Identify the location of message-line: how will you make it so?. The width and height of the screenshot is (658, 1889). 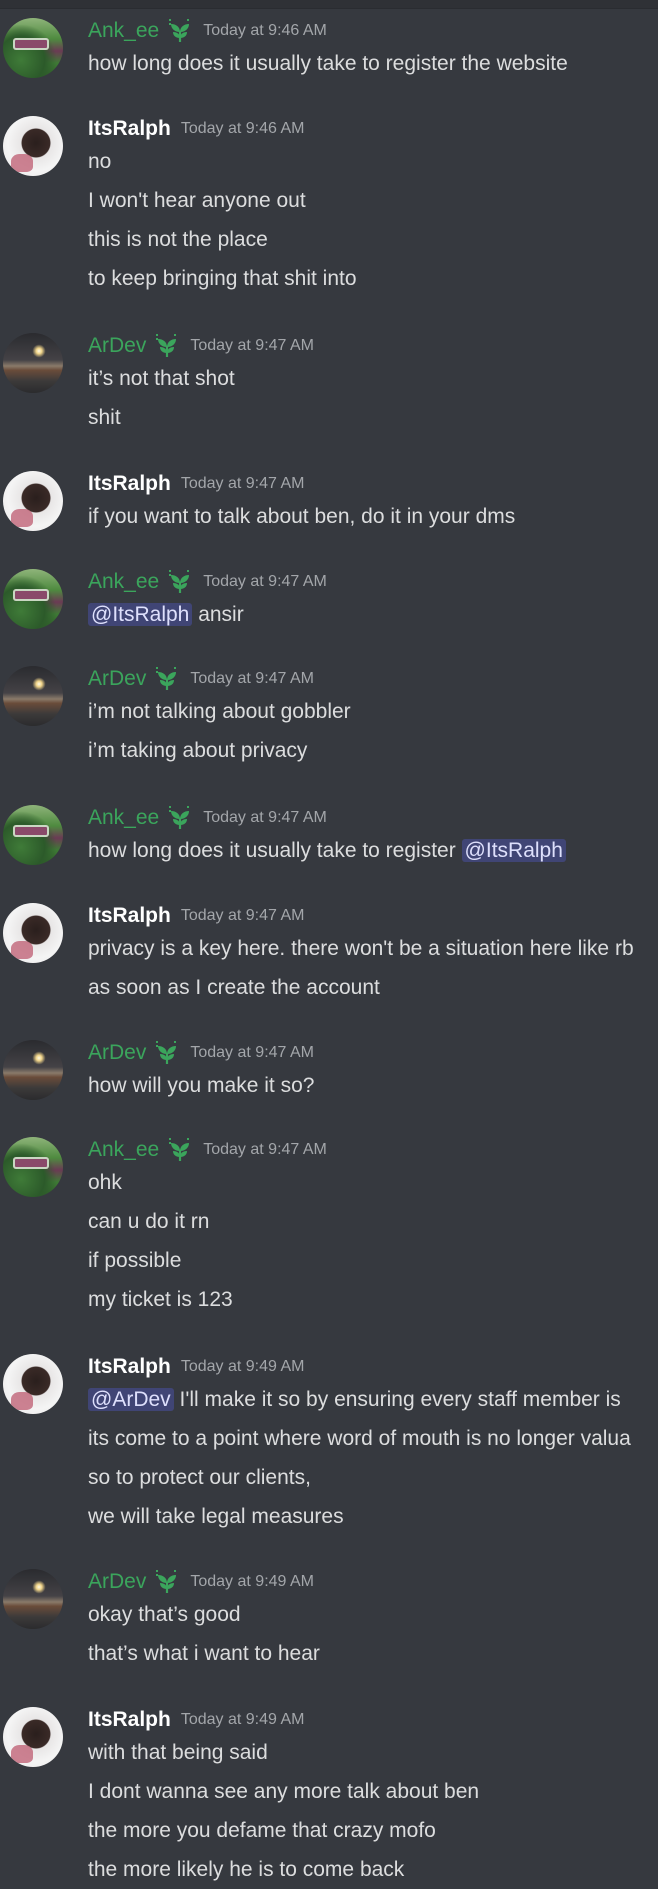
(373, 1085).